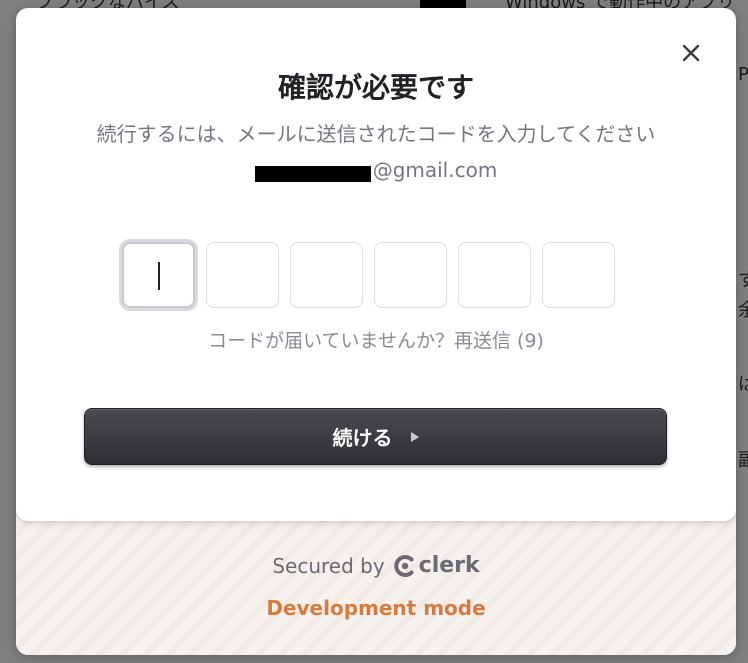 The image size is (748, 663). I want to click on email-domain: @gmail.com, so click(435, 170).